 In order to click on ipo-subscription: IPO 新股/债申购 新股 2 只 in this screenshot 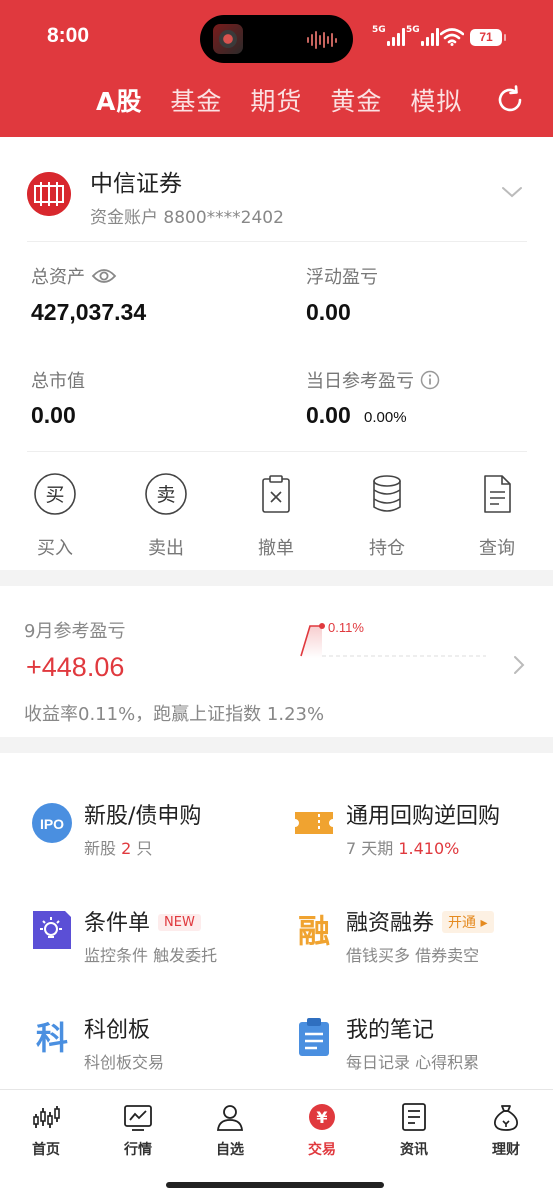, I will do `click(161, 833)`.